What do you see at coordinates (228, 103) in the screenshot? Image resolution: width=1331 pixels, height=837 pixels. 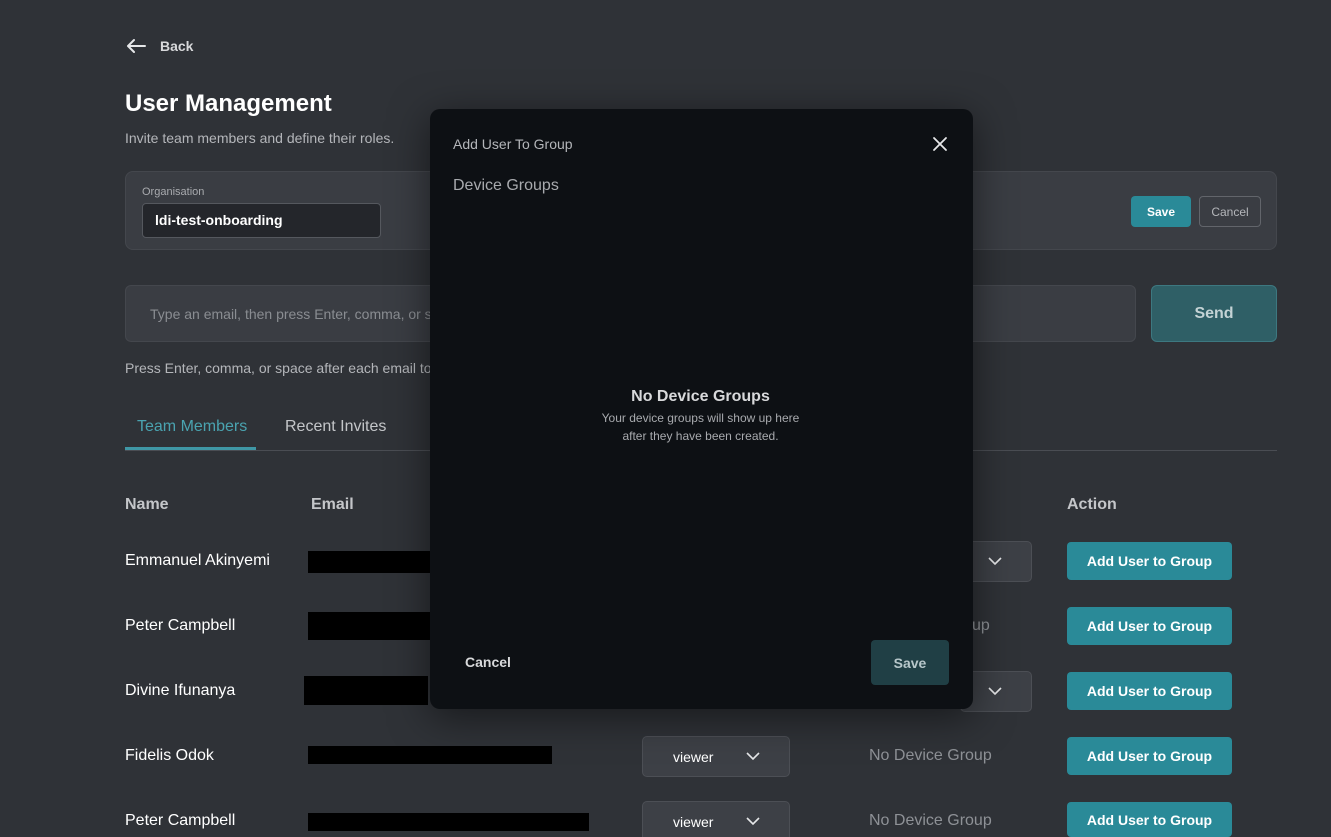 I see `page-title: User Management` at bounding box center [228, 103].